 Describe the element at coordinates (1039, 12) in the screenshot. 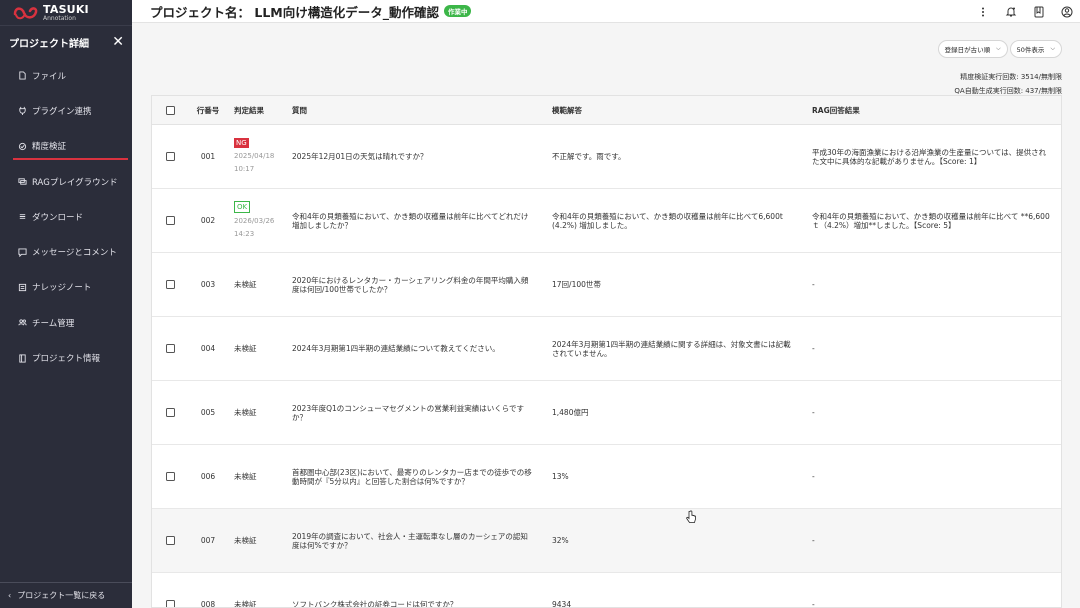

I see `manual-book-icon` at that location.